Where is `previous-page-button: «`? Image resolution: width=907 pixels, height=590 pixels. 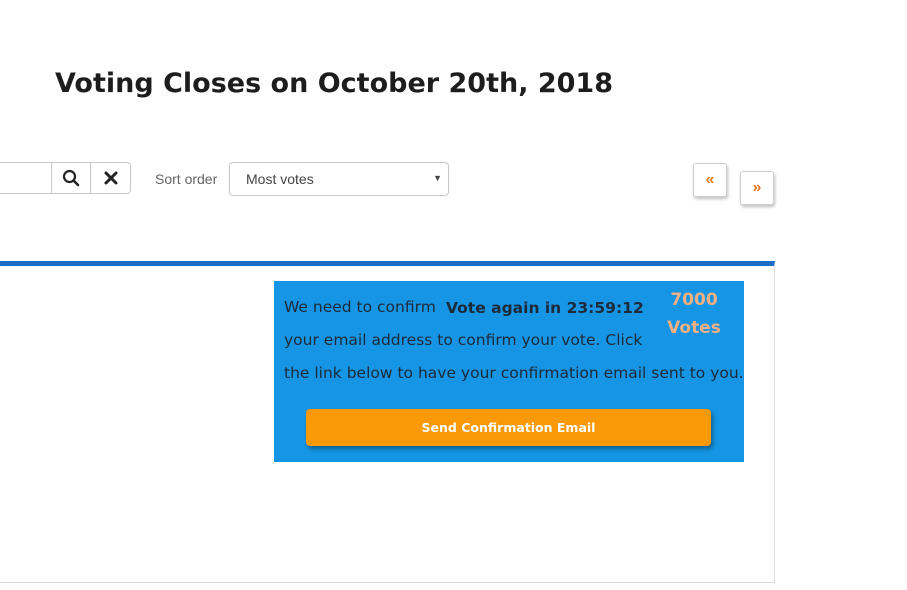 previous-page-button: « is located at coordinates (710, 180).